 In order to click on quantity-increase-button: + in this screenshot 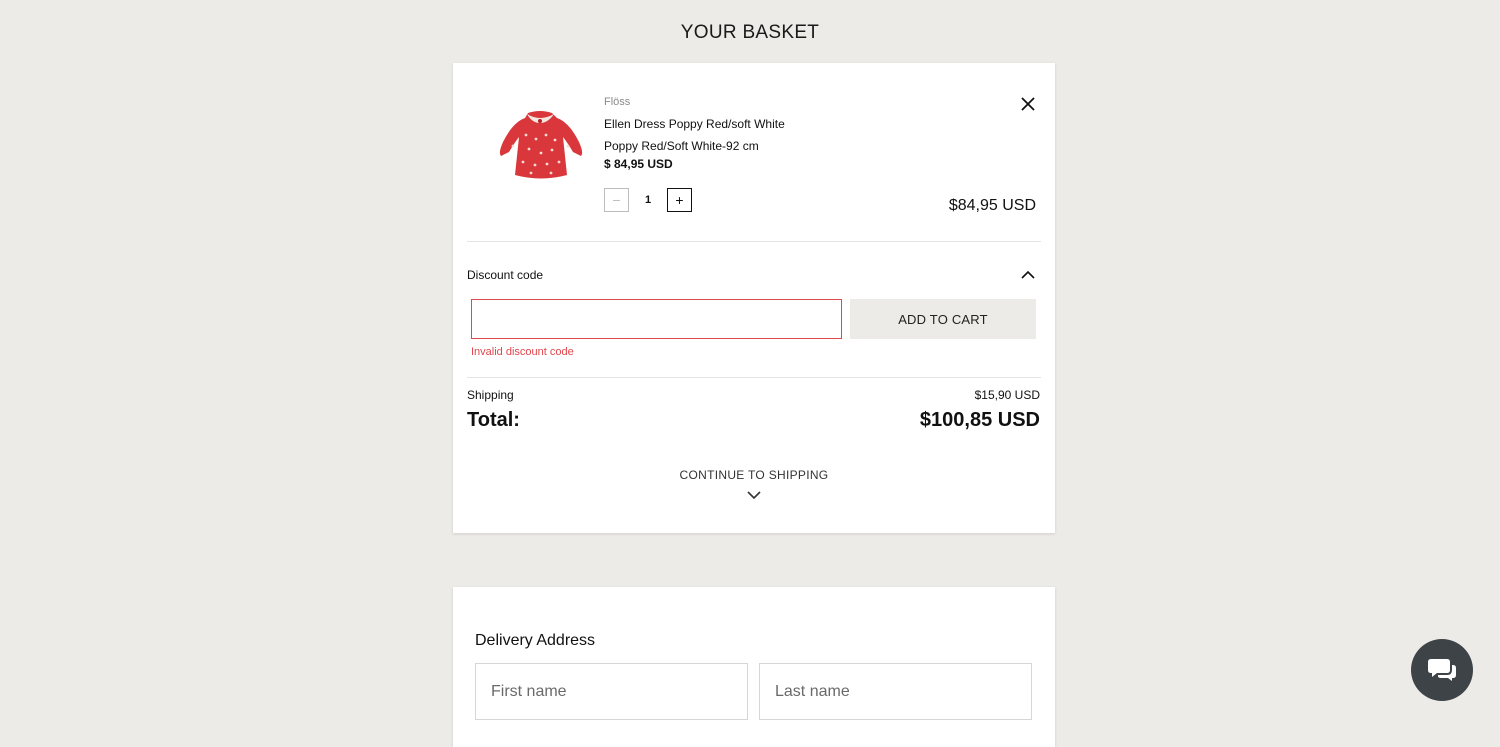, I will do `click(679, 200)`.